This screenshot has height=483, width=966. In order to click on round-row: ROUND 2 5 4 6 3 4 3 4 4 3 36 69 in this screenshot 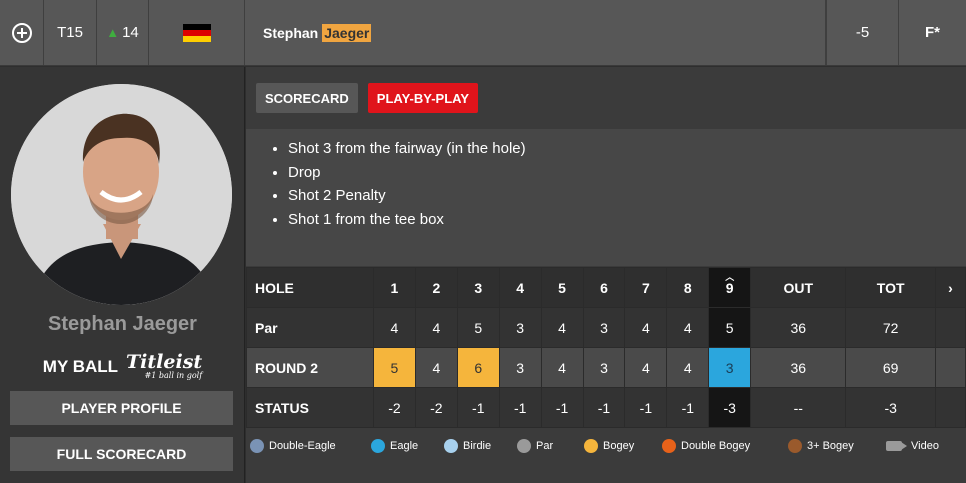, I will do `click(606, 367)`.